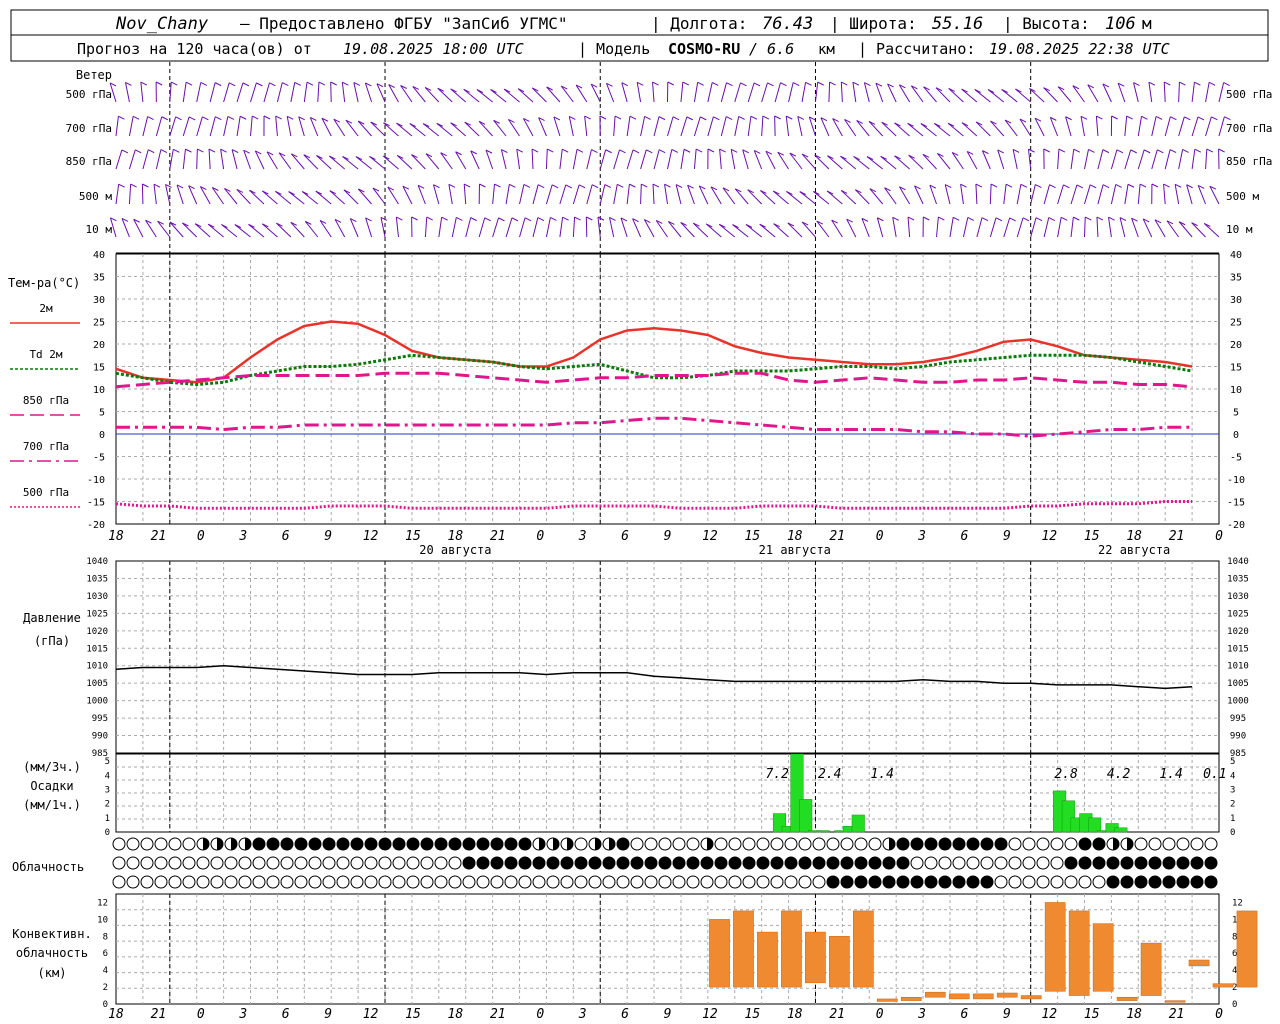  Describe the element at coordinates (105, 954) in the screenshot. I see `conv-tick-left: 6` at that location.